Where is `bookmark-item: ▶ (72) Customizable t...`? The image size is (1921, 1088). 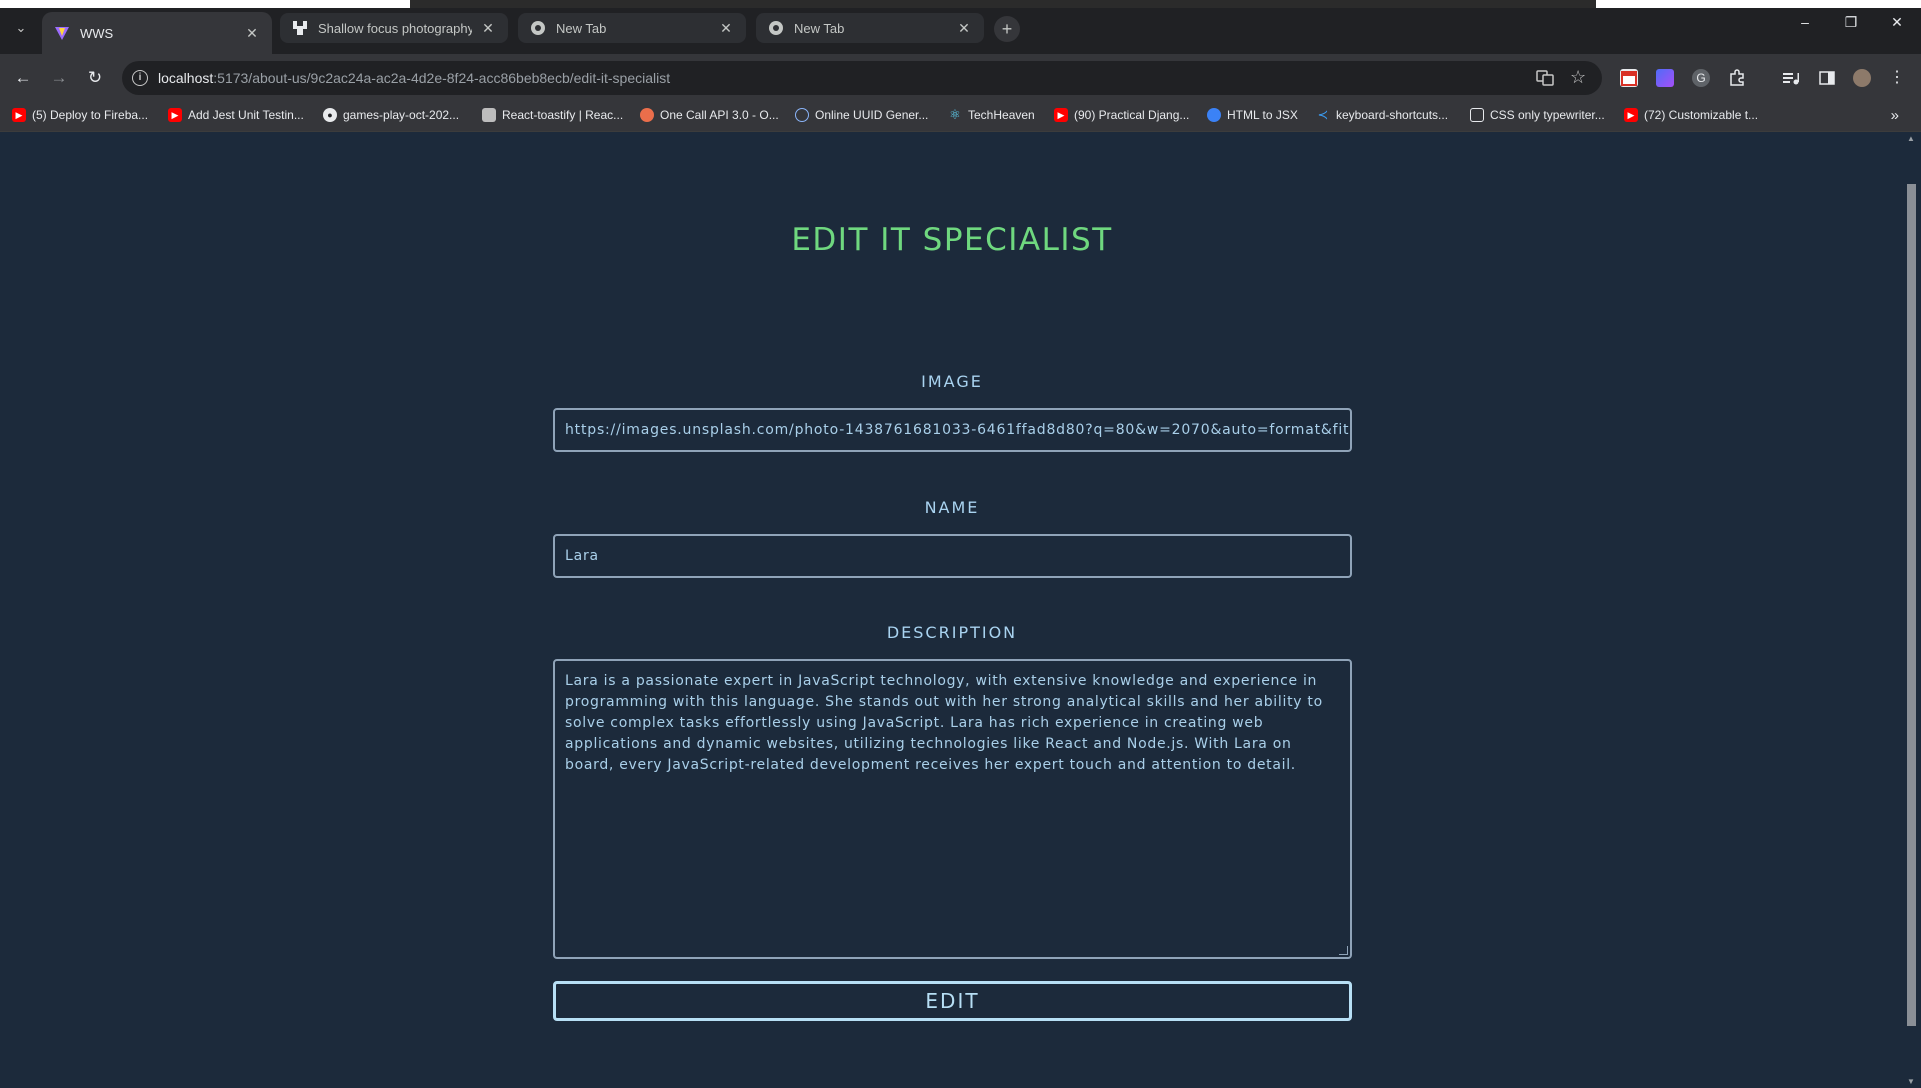 bookmark-item: ▶ (72) Customizable t... is located at coordinates (1691, 115).